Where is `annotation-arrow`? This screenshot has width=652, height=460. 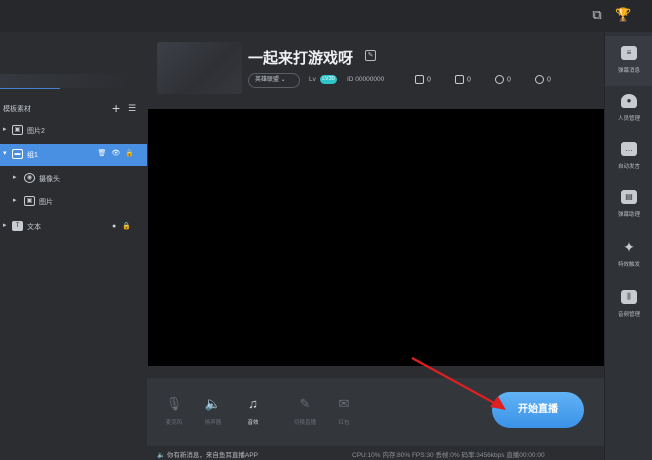 annotation-arrow is located at coordinates (458, 383).